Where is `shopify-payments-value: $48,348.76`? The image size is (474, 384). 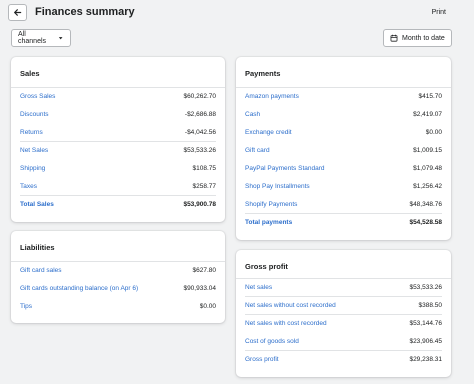
shopify-payments-value: $48,348.76 is located at coordinates (425, 204).